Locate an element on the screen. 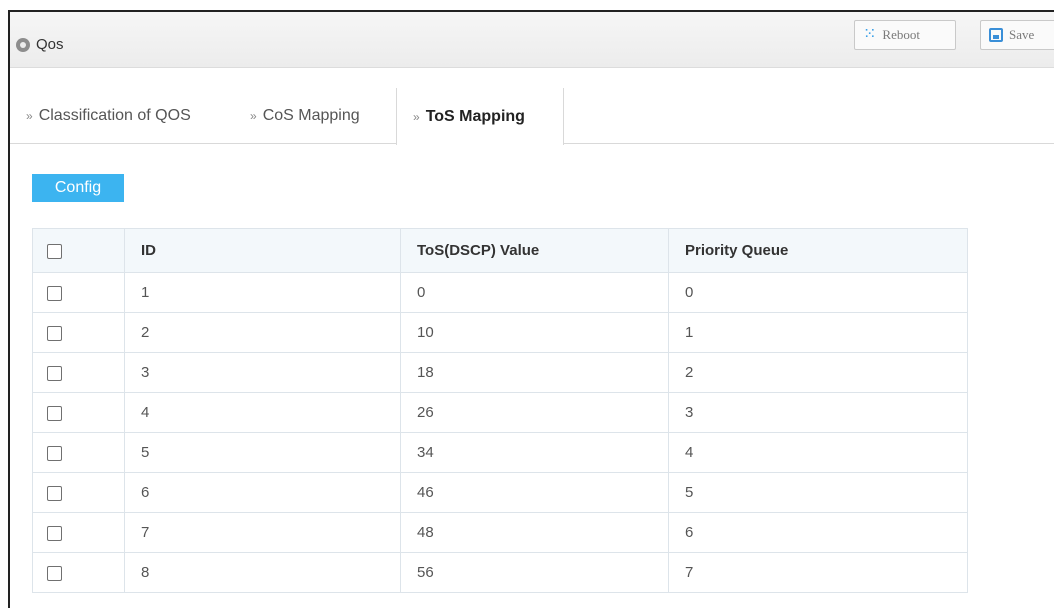  cell-tos-value: 56 is located at coordinates (534, 572).